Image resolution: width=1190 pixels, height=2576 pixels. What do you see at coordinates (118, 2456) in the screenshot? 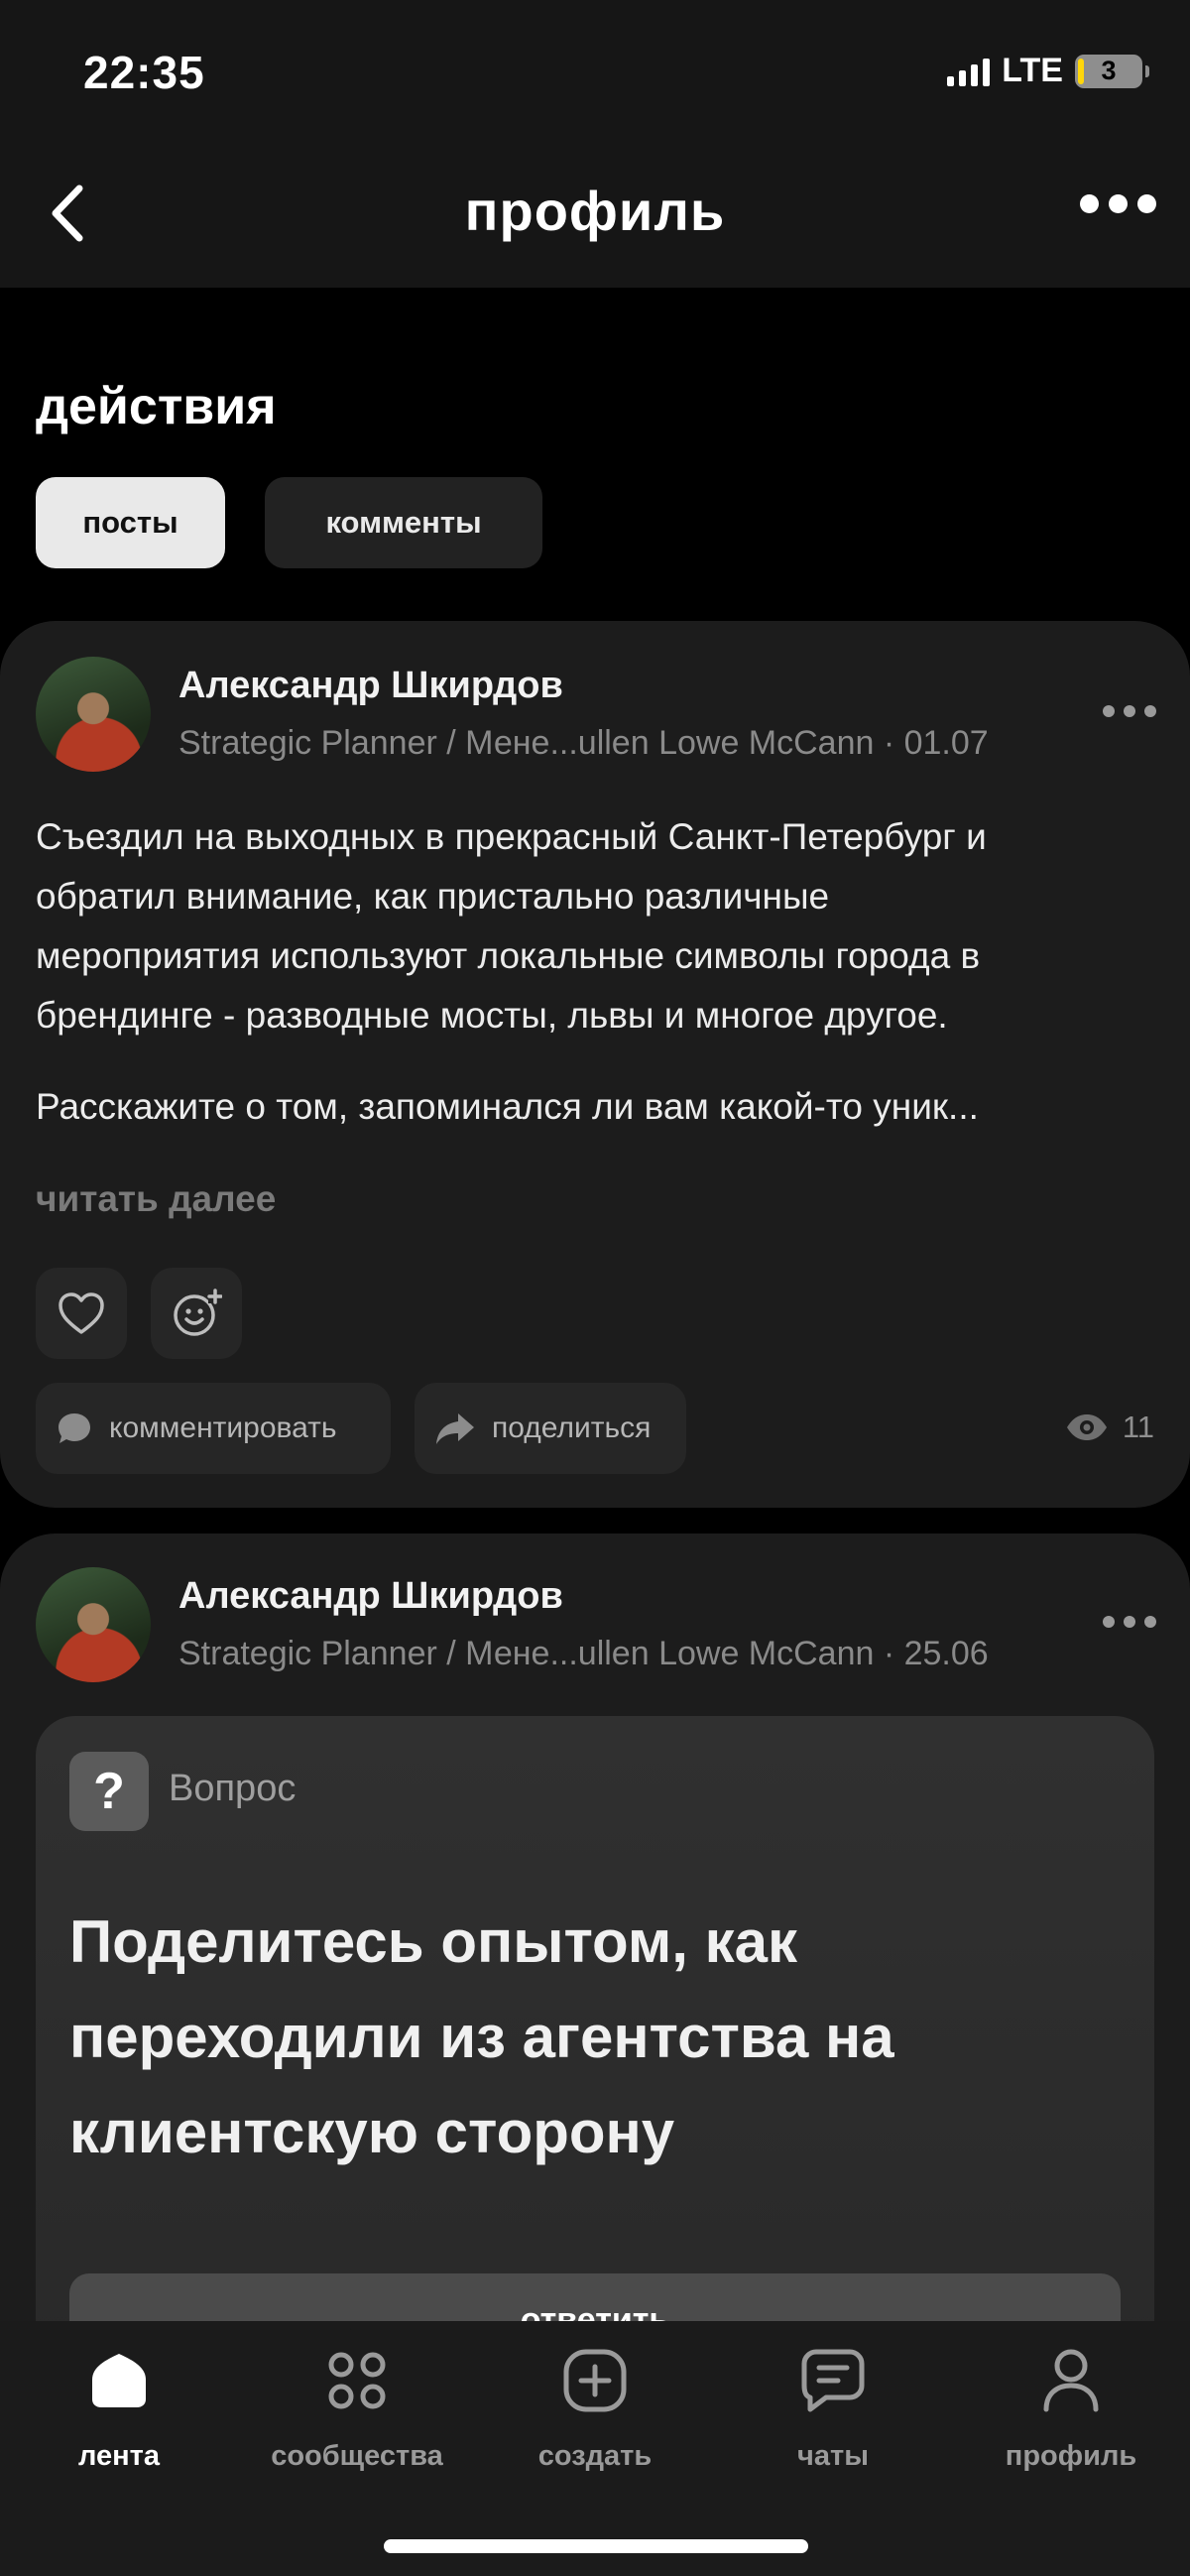
I see `tab-label: лента` at bounding box center [118, 2456].